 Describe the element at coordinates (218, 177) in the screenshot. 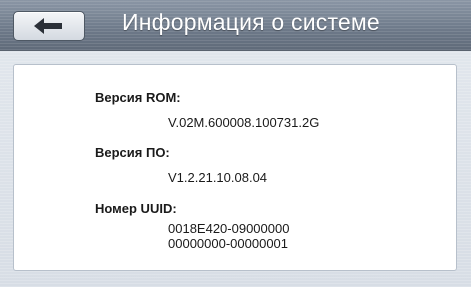

I see `software-version-value: V1.2.21.10.08.04` at that location.